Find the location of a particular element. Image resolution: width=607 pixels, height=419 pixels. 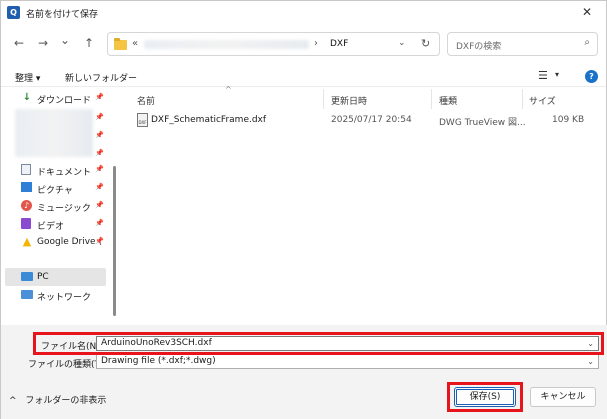

up-arrow-icon: ↑ is located at coordinates (89, 43).